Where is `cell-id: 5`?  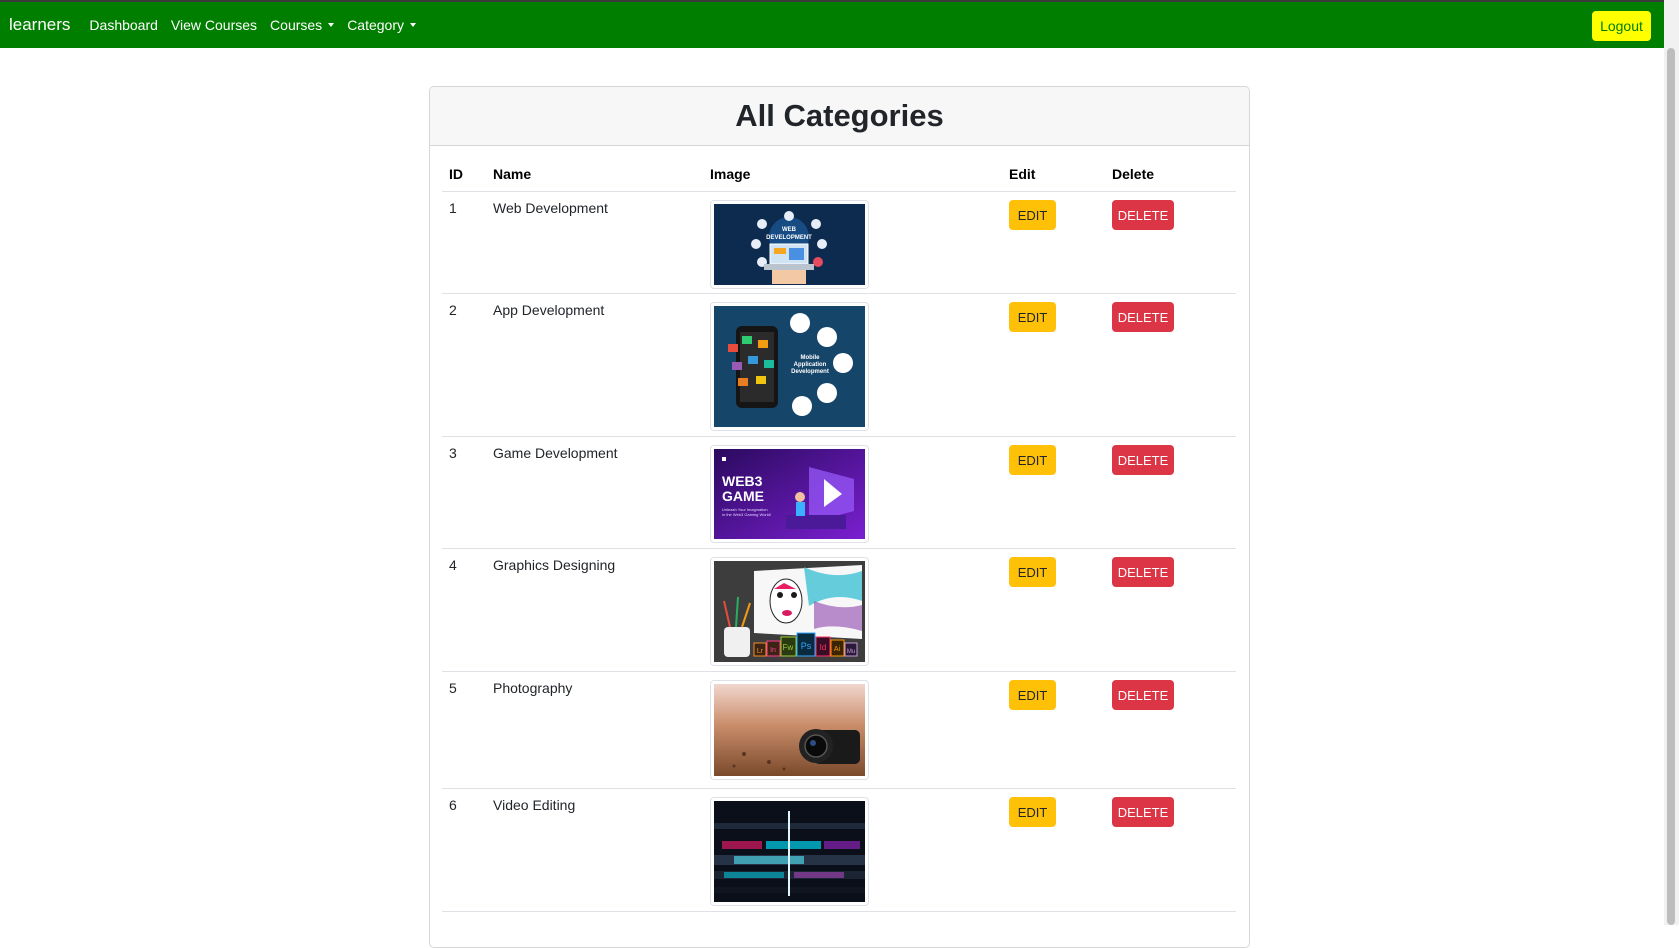
cell-id: 5 is located at coordinates (464, 730).